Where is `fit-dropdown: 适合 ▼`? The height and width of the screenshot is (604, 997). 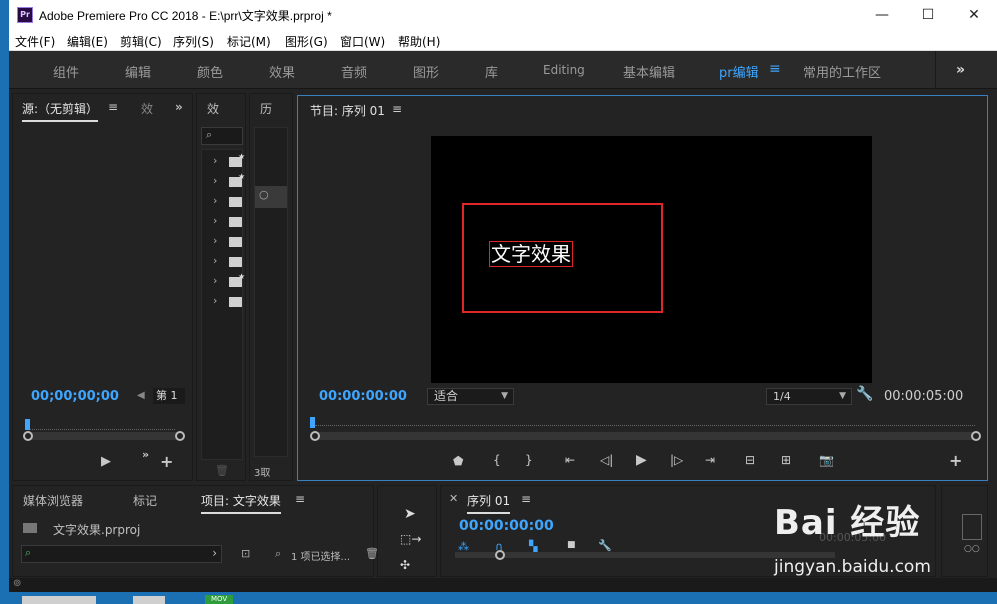 fit-dropdown: 适合 ▼ is located at coordinates (470, 396).